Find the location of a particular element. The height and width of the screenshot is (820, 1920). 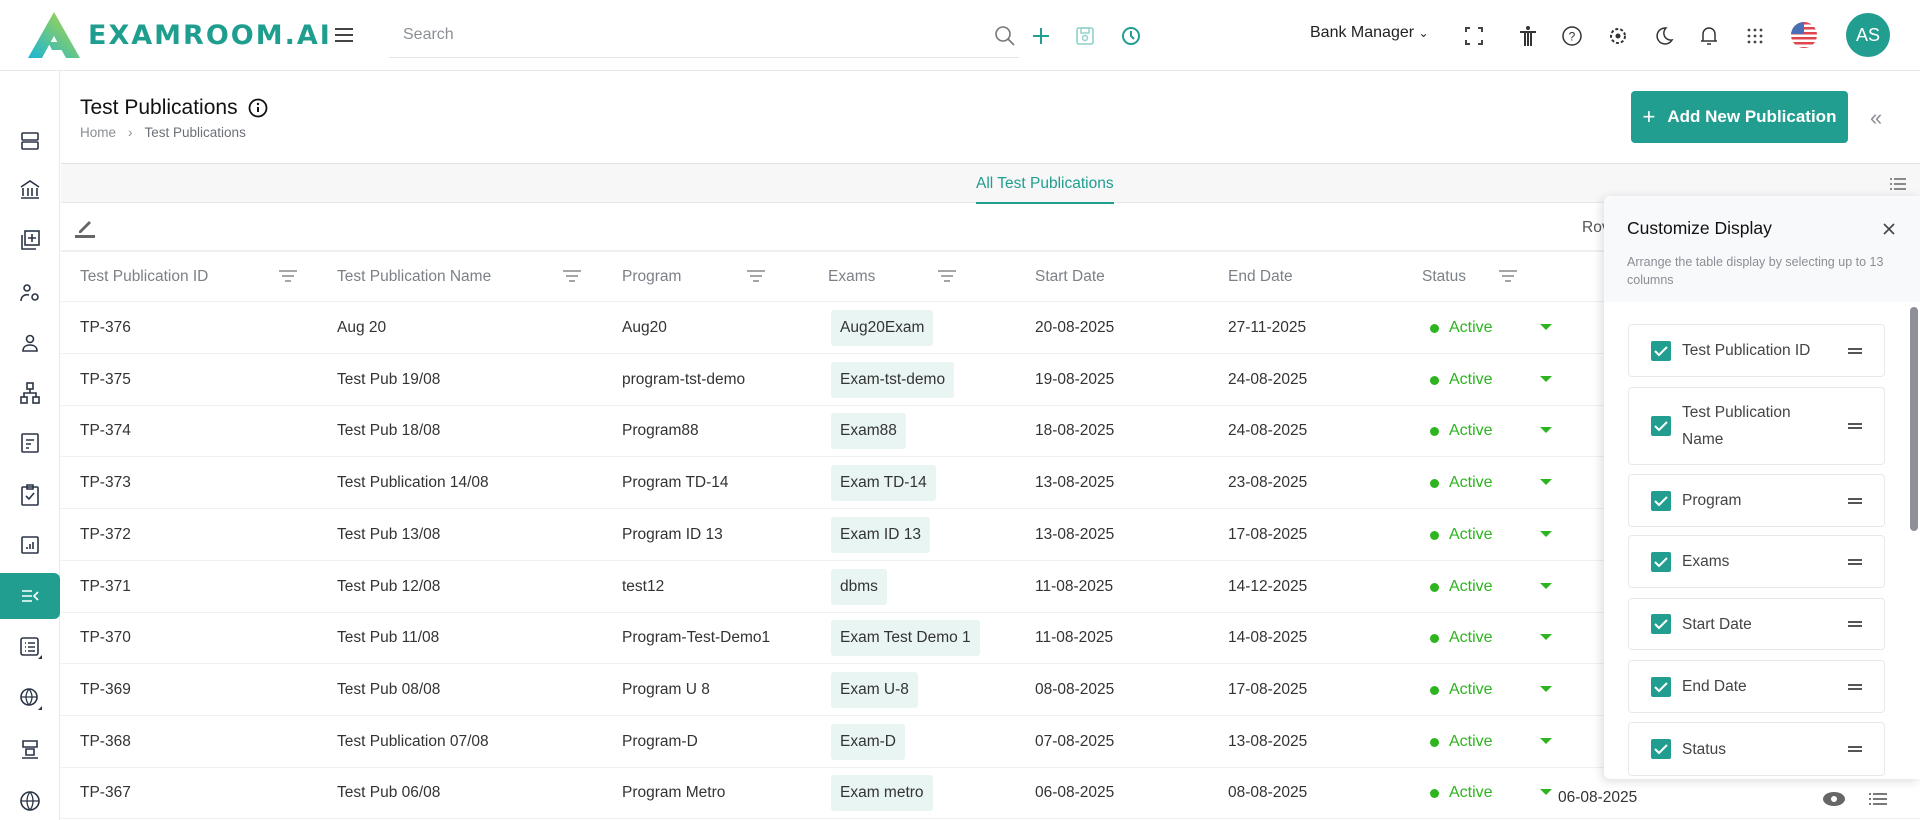

bank-icon is located at coordinates (30, 190).